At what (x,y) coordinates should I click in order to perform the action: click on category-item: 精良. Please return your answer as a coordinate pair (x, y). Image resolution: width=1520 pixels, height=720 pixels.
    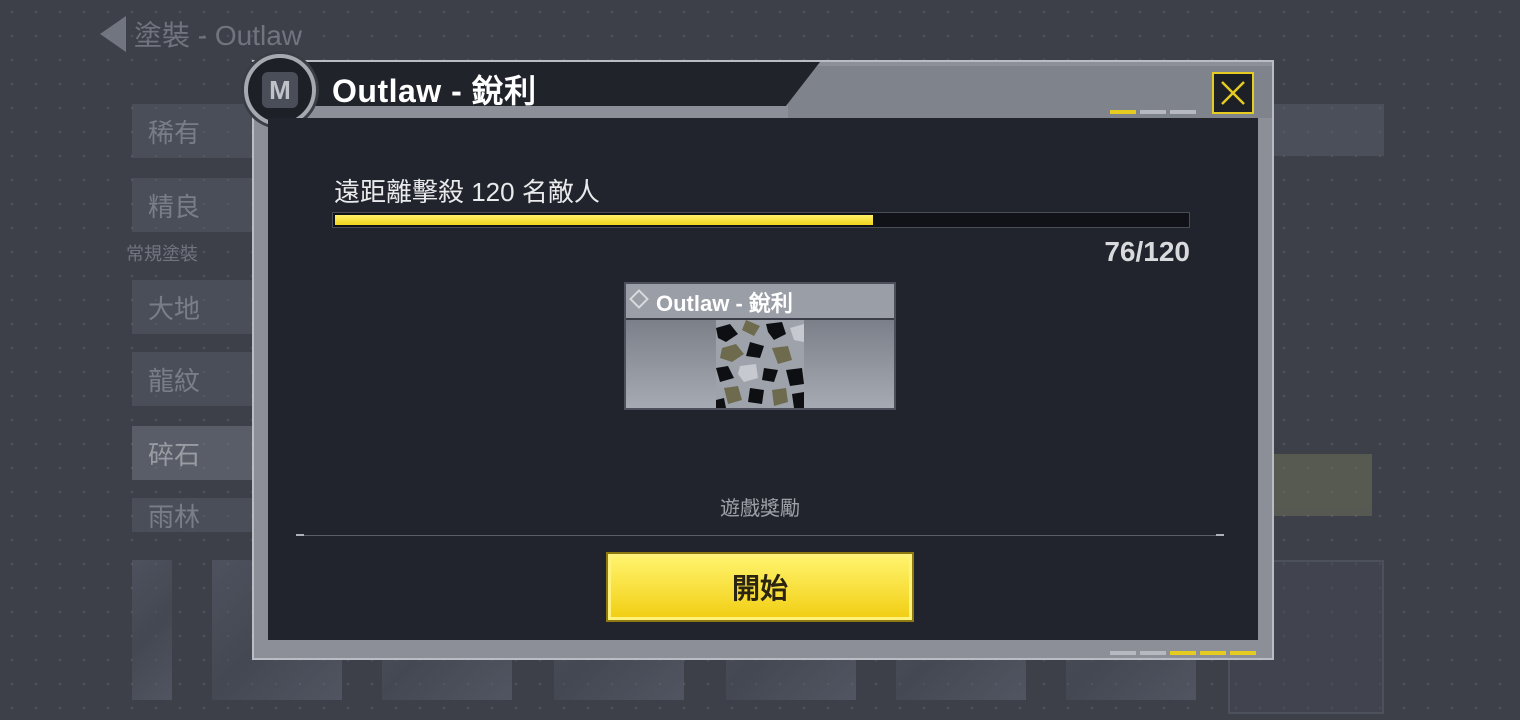
    Looking at the image, I should click on (192, 205).